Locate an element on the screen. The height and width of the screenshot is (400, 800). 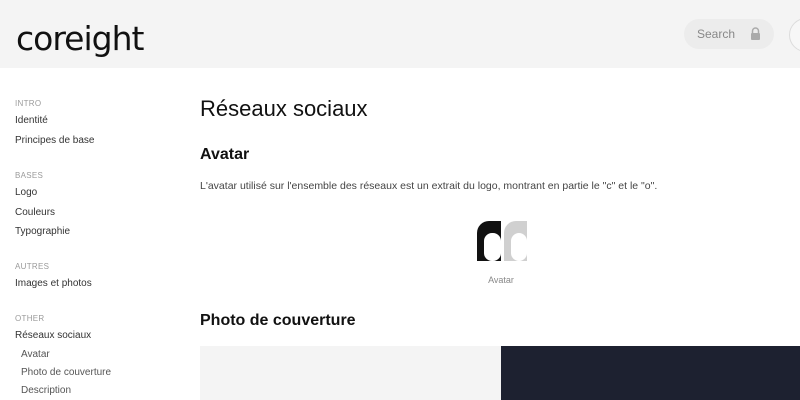
logo: coreight is located at coordinates (80, 42).